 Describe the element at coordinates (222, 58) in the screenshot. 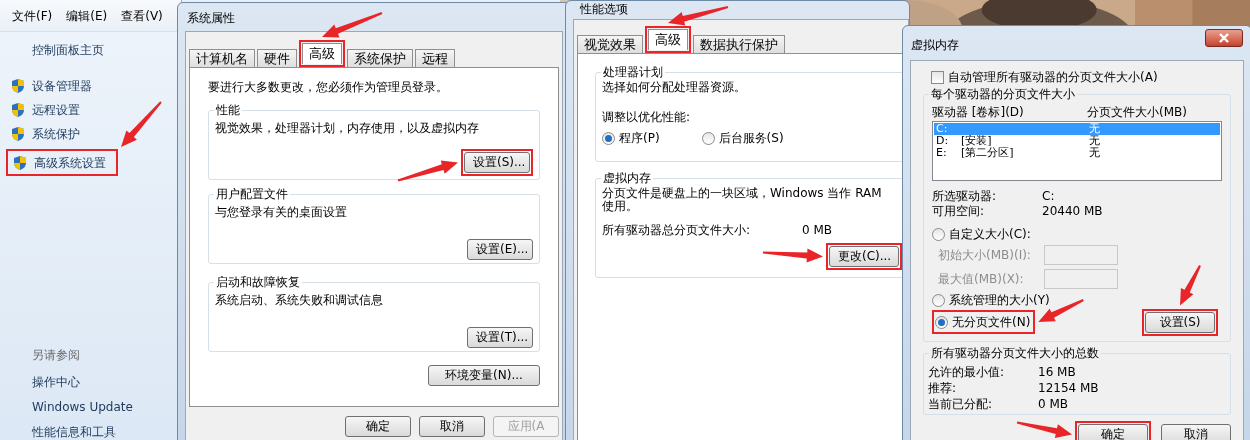

I see `tab: 计算机名` at that location.